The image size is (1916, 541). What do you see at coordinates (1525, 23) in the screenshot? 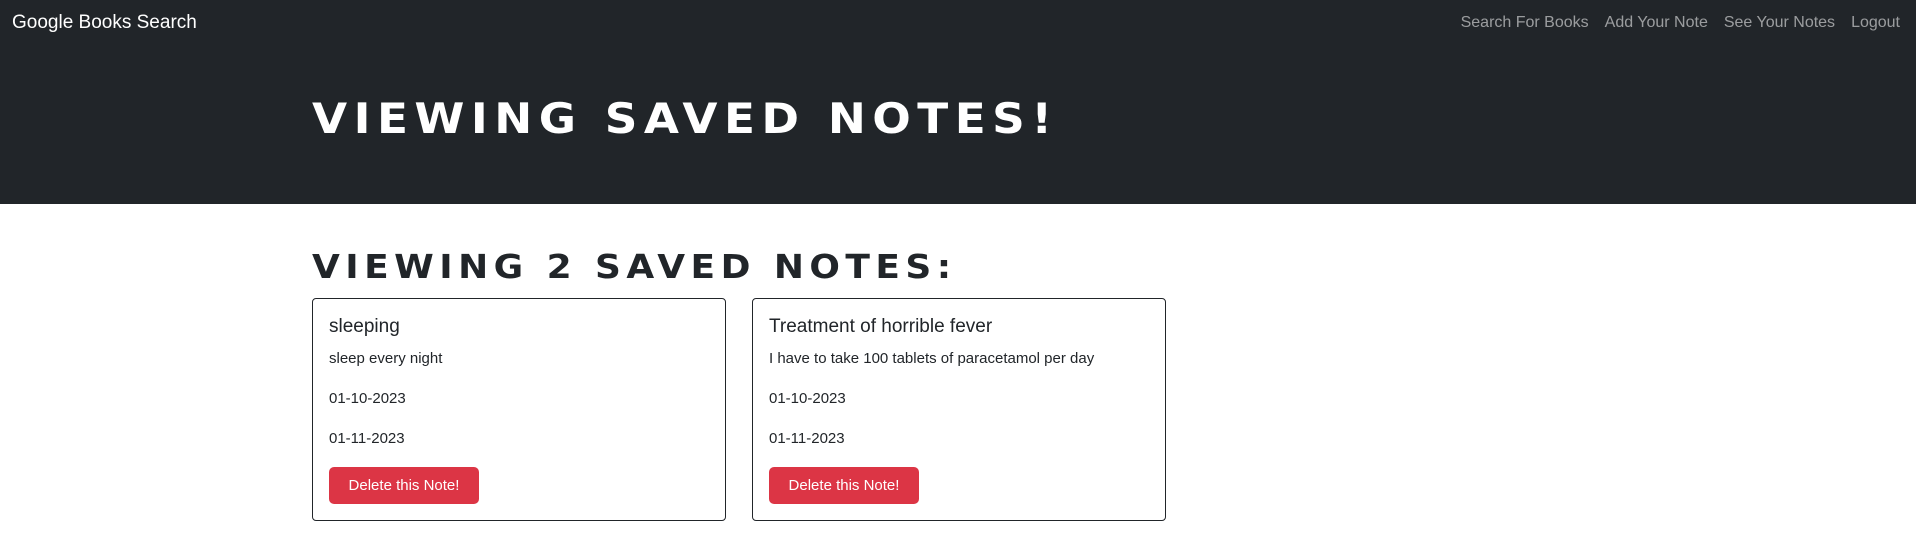
I see `nav-link-search-books: Search For Books` at bounding box center [1525, 23].